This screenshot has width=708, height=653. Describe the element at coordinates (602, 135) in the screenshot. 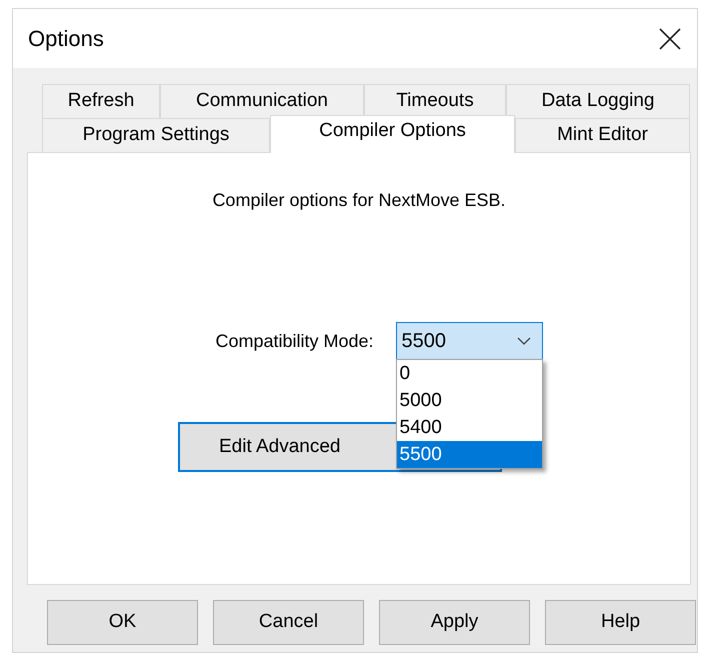

I see `tab: Mint Editor` at that location.